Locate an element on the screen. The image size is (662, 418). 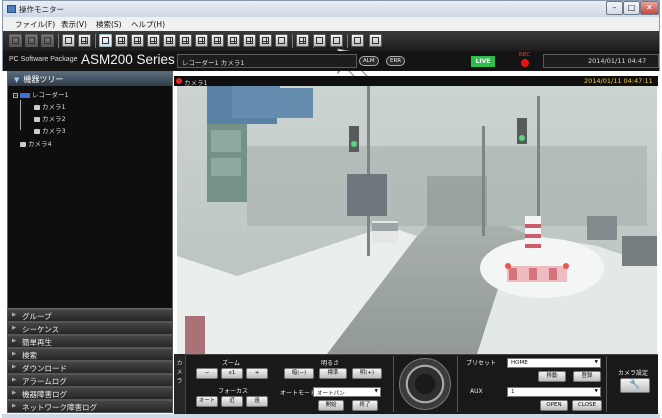
layout-16-icon is located at coordinates (217, 40).